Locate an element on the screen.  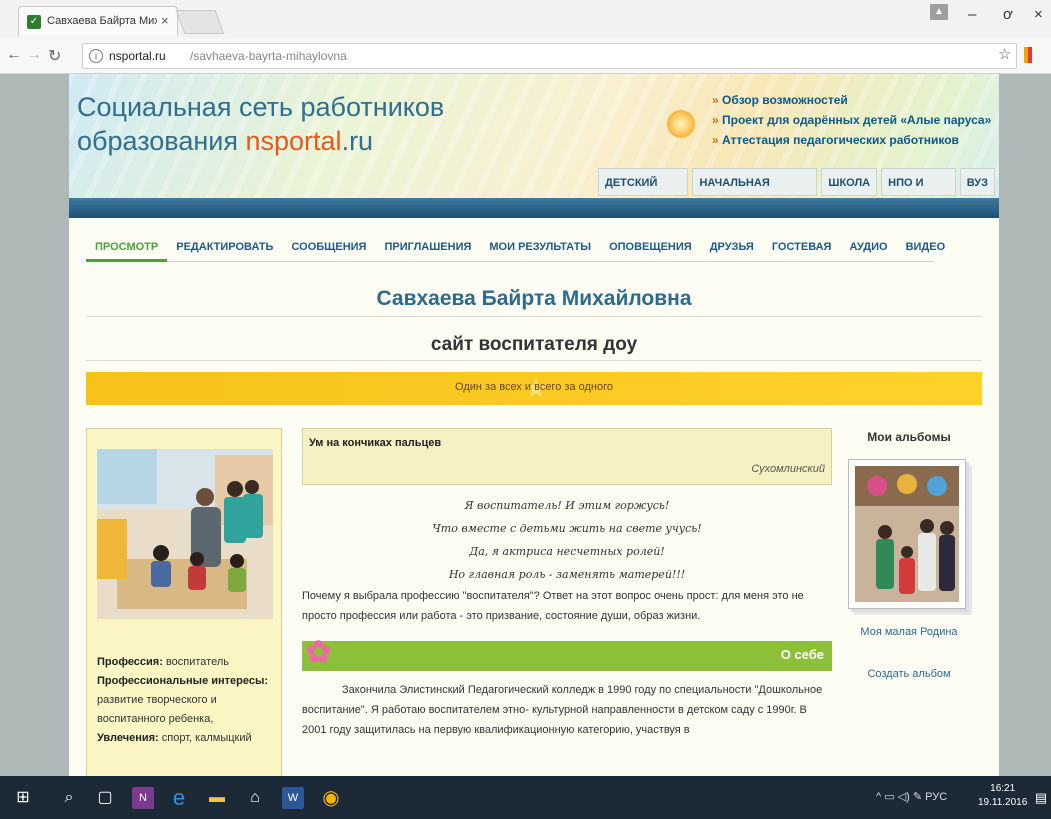
profile-icon: ▲ is located at coordinates (939, 12).